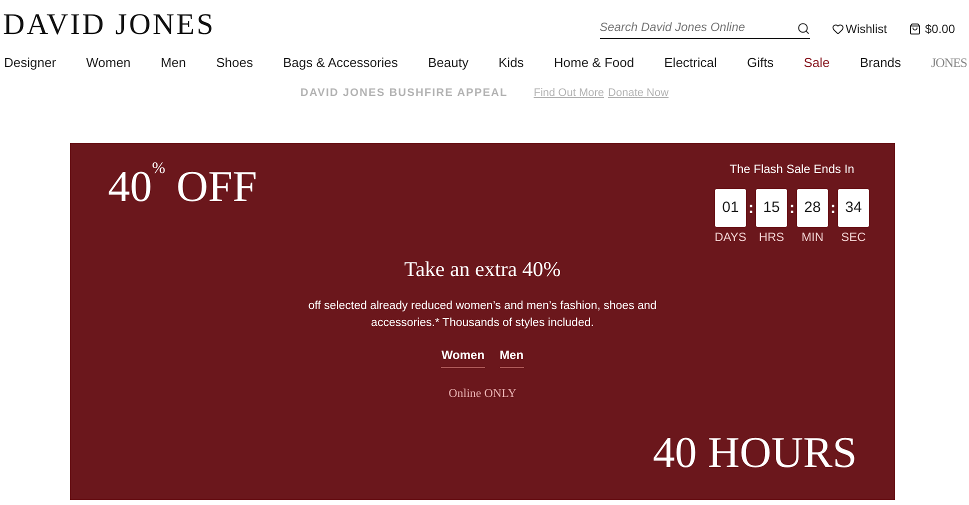 The height and width of the screenshot is (505, 969). I want to click on nav-link: Men, so click(173, 62).